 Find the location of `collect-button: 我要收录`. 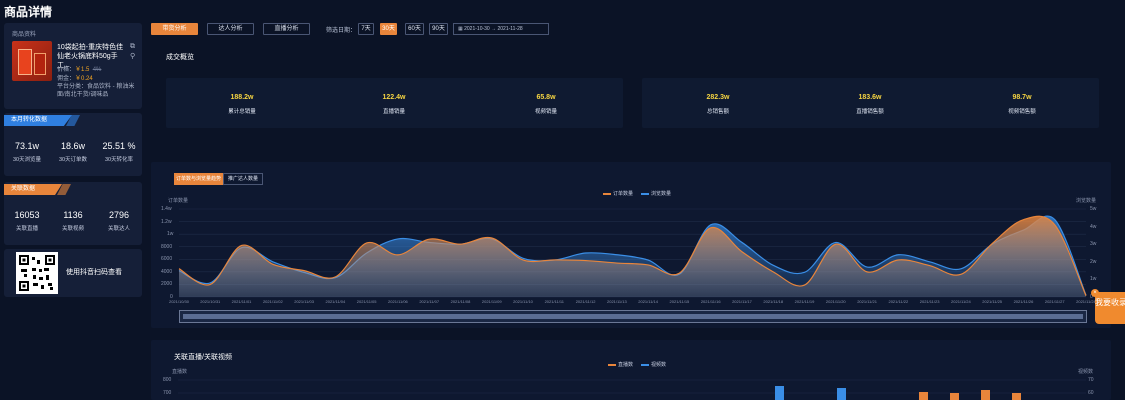

collect-button: 我要收录 is located at coordinates (1110, 308).